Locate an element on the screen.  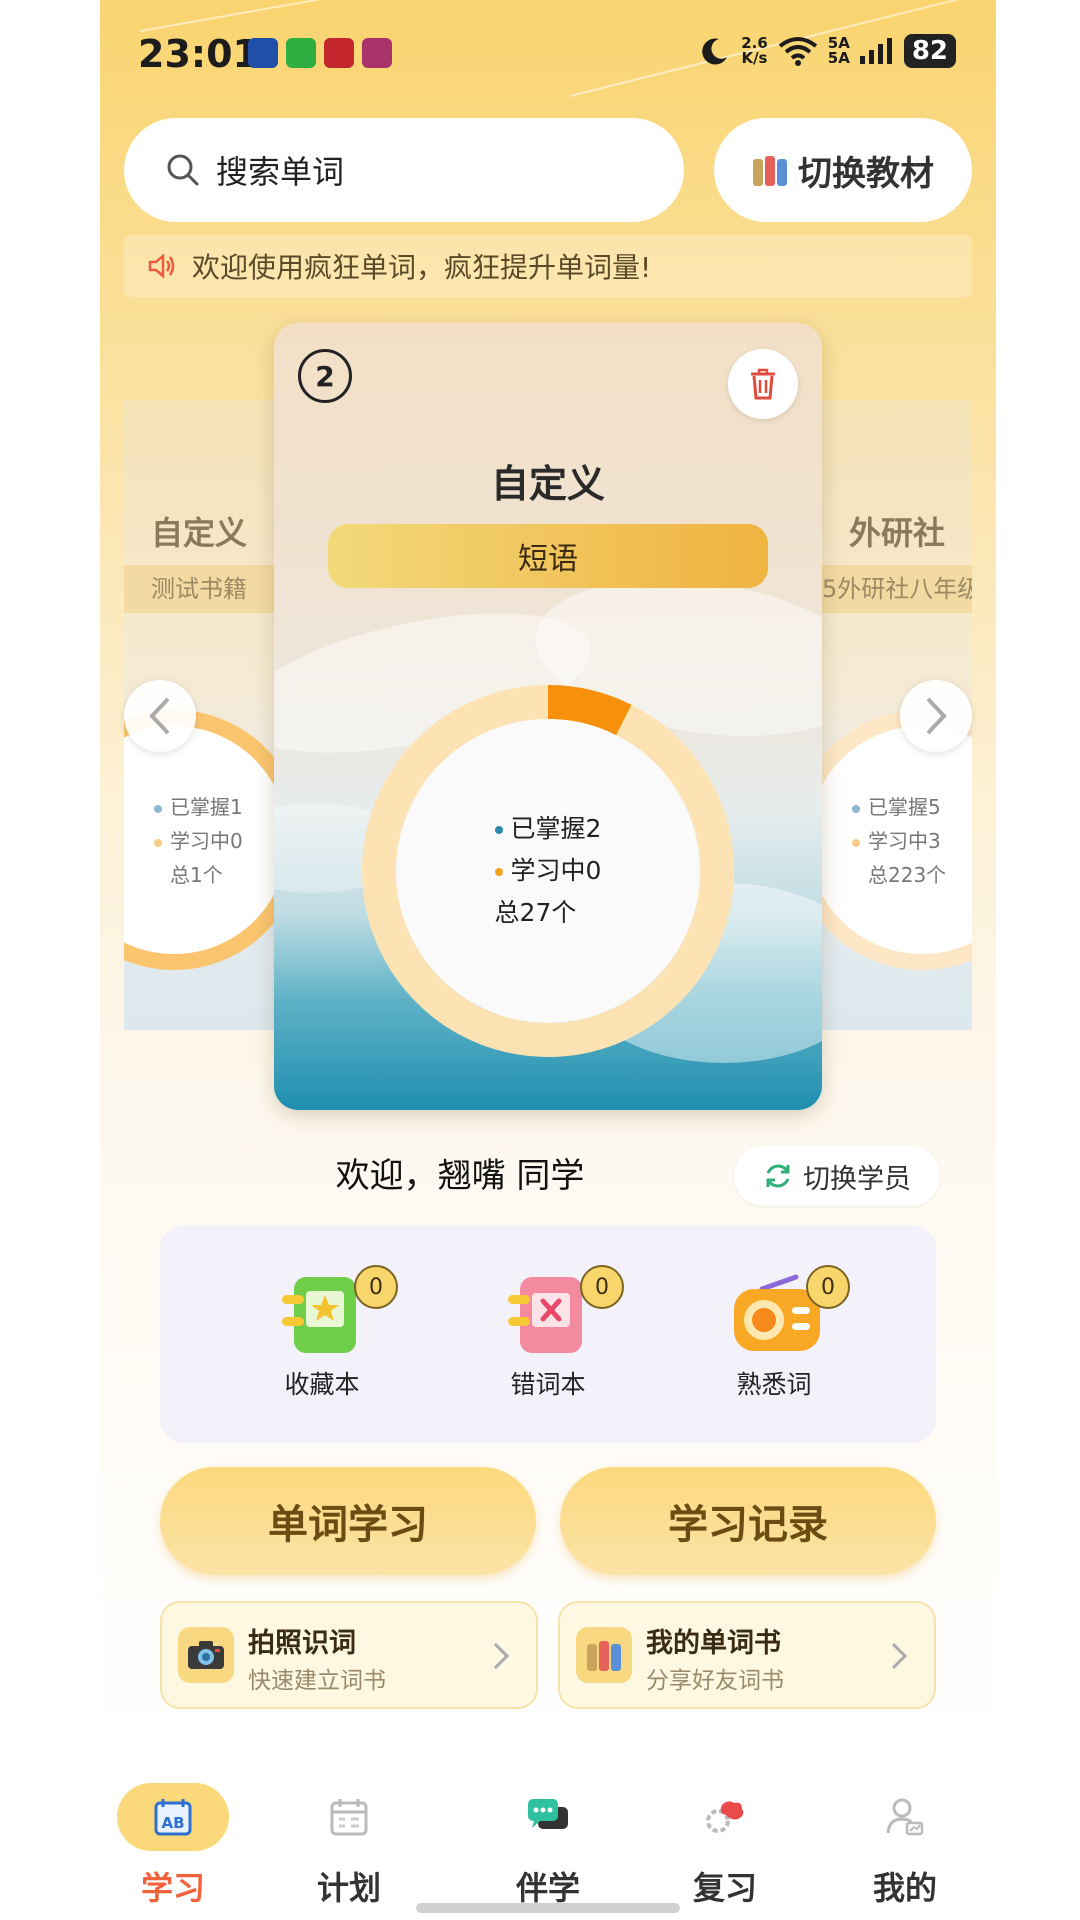
switch-textbook-button: 切换教材 is located at coordinates (843, 170).